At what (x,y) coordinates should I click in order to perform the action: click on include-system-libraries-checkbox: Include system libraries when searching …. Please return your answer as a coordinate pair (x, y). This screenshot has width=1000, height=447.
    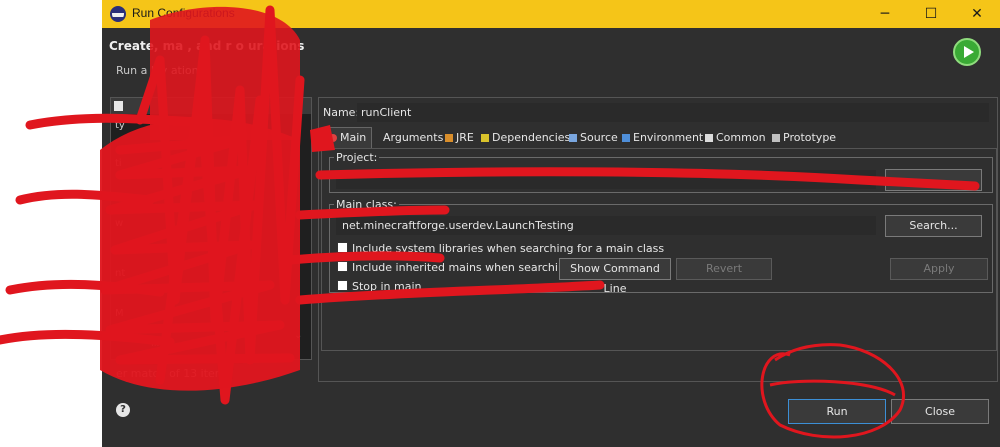
    Looking at the image, I should click on (500, 249).